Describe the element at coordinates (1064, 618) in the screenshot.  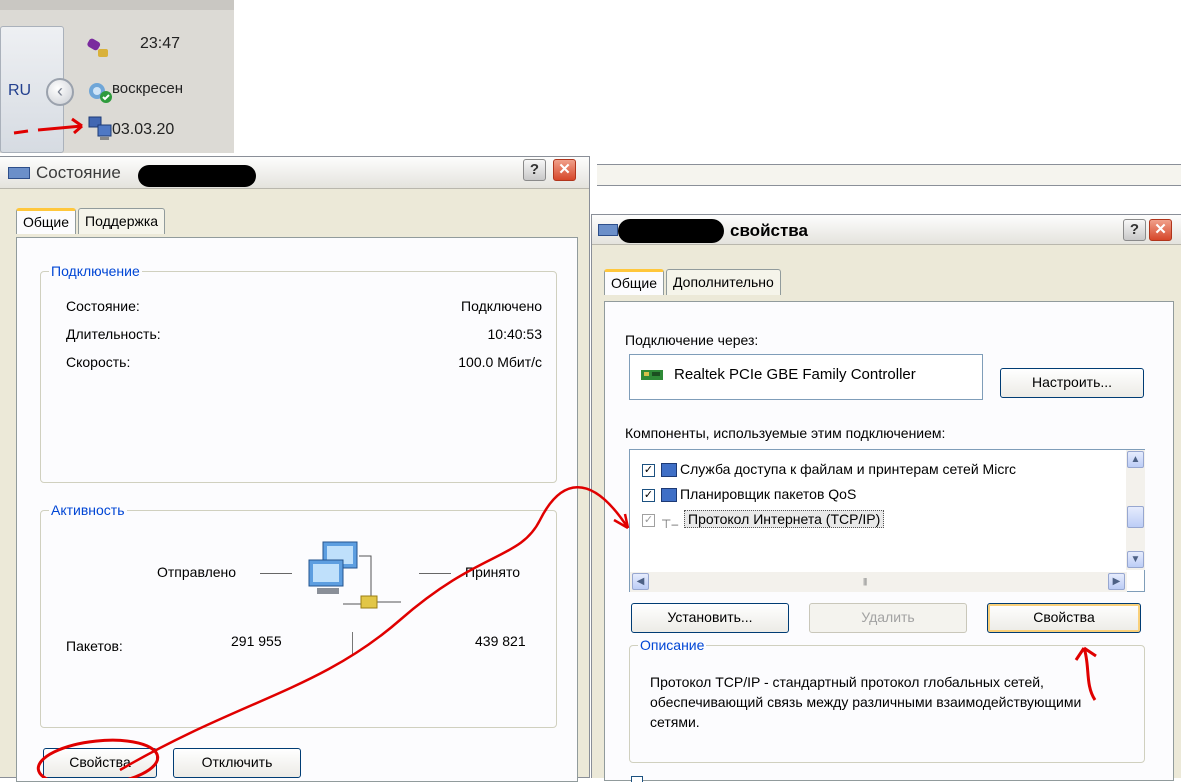
I see `component-properties-button: Свойства` at that location.